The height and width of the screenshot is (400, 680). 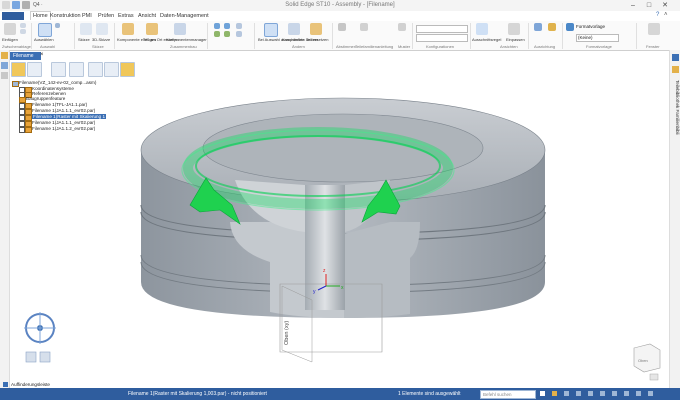 I want to click on view-orientation-icon, so click(x=538, y=27).